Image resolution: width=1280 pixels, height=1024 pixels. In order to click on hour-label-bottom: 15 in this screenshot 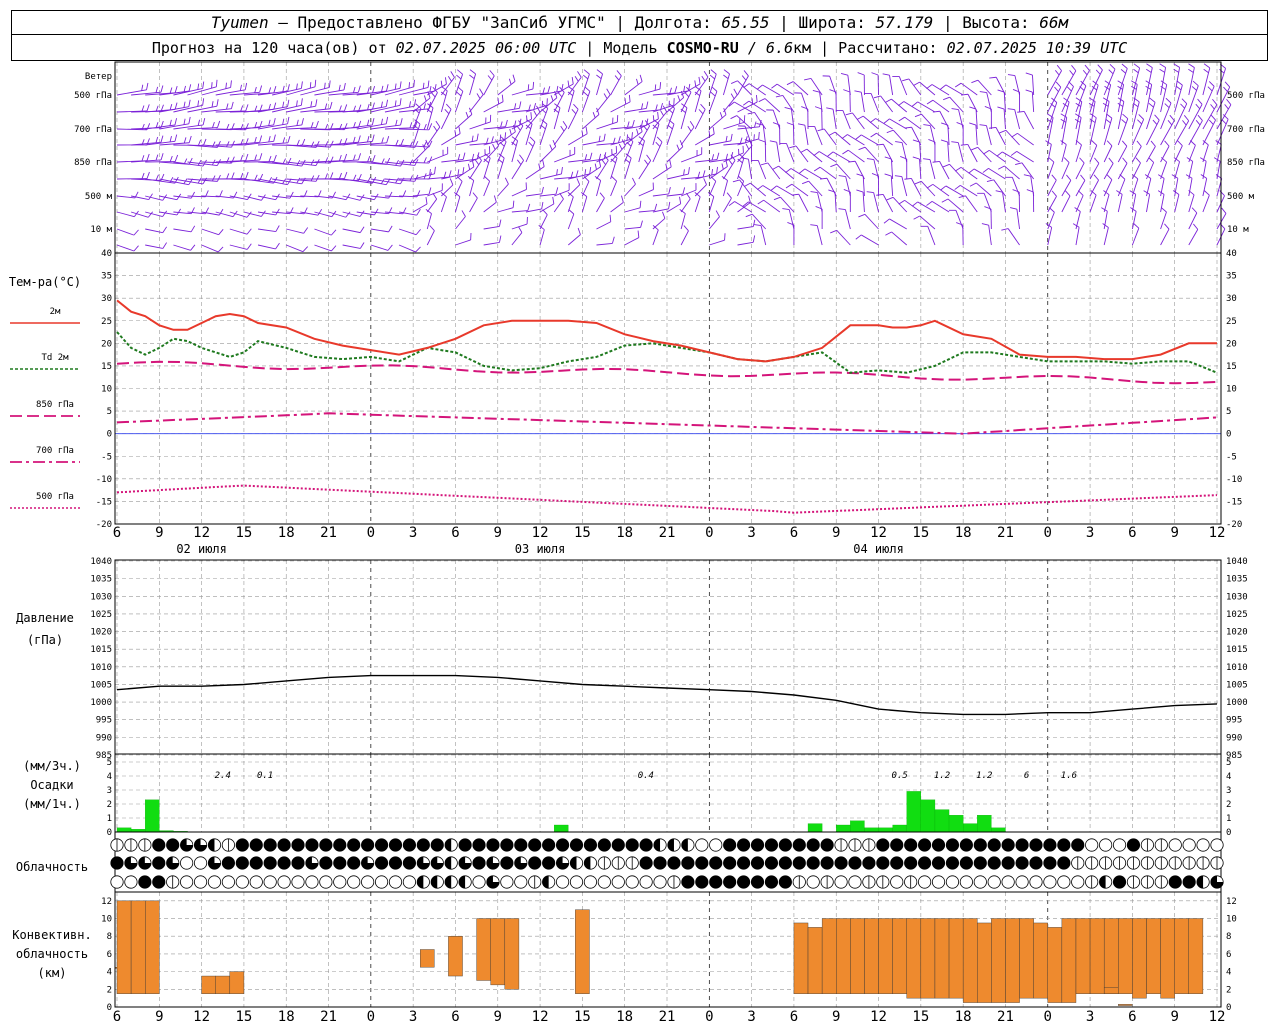, I will do `click(582, 1016)`.